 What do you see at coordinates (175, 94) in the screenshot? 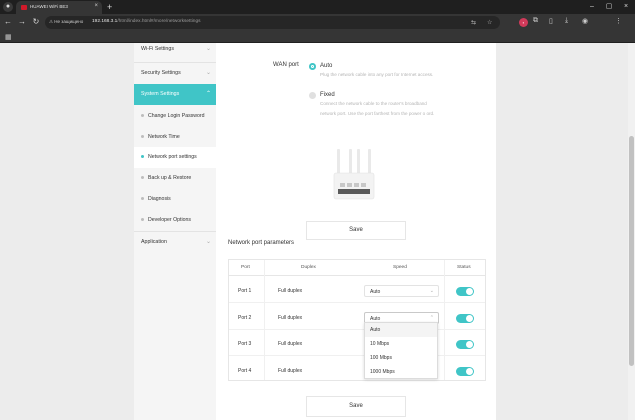
I see `sidebar-item-system-settings: System Settings ⌃` at bounding box center [175, 94].